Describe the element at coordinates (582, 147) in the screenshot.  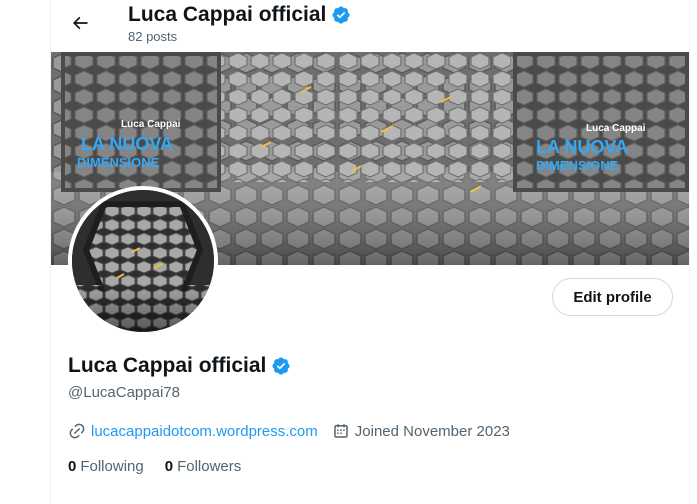
I see `banner-right-title: LA NUOVA` at that location.